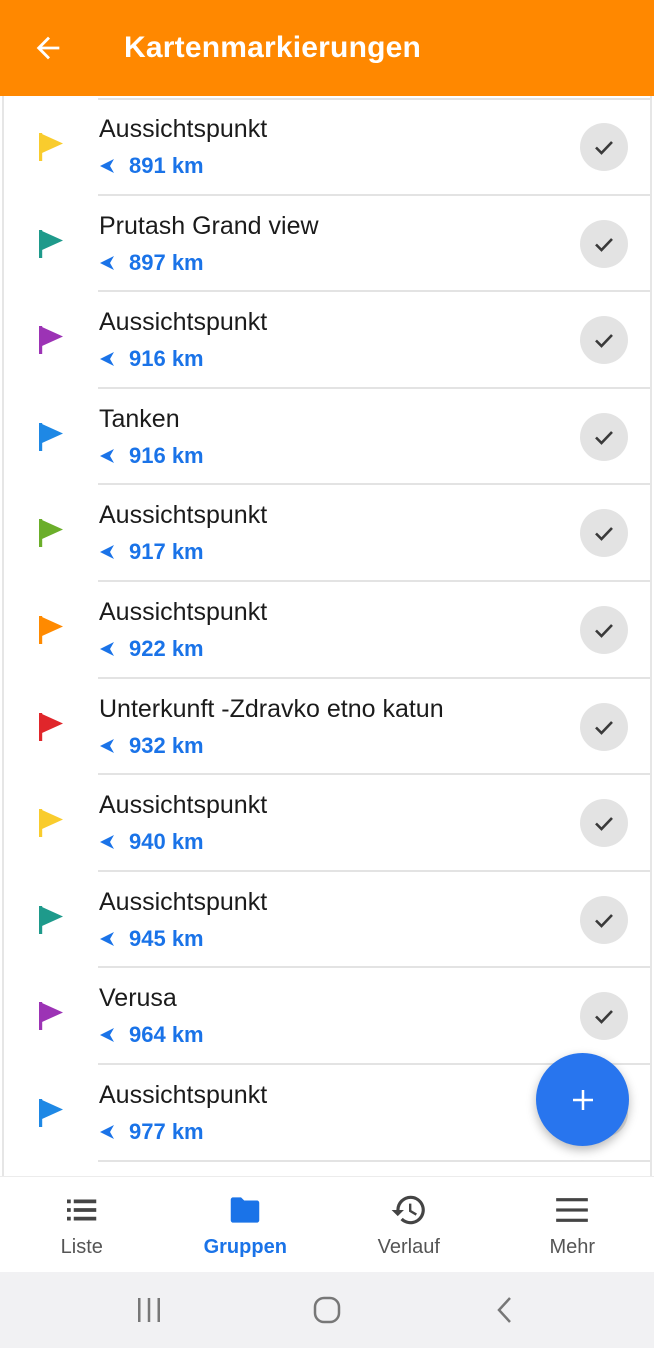 This screenshot has height=1348, width=654. I want to click on marker-distance: 964 km, so click(151, 1035).